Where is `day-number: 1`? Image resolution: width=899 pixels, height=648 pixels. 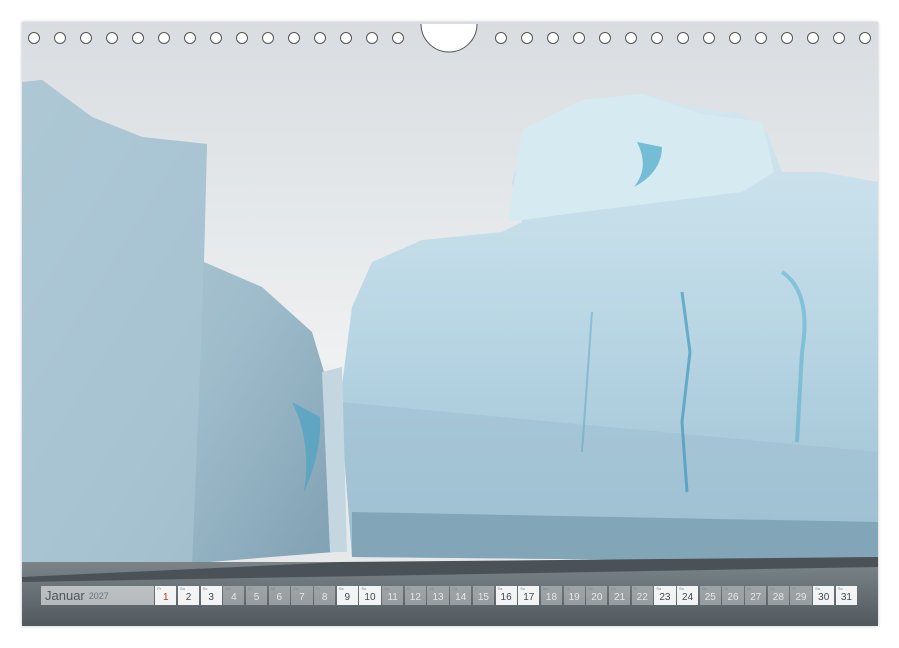
day-number: 1 is located at coordinates (166, 597).